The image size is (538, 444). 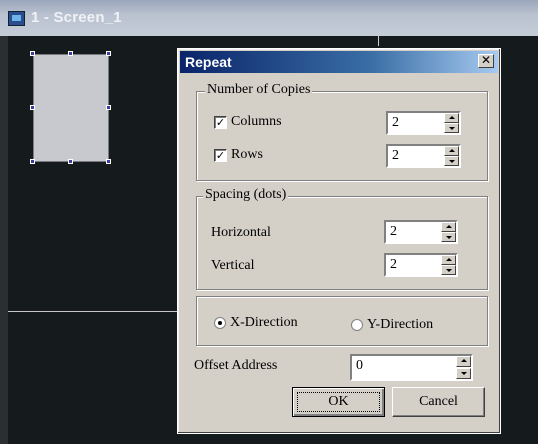 I want to click on resize-handle-n, so click(x=70, y=53).